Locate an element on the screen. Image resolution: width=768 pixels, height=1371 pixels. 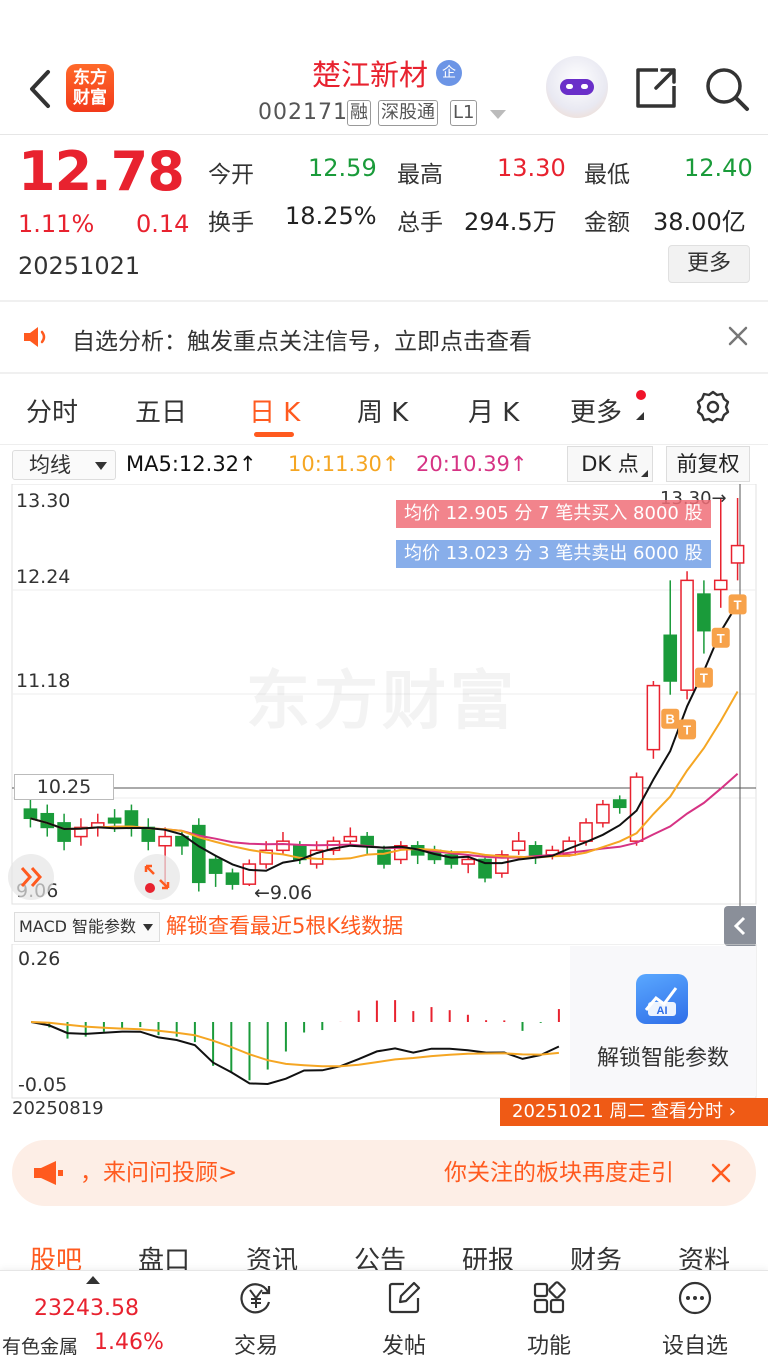
quote-date: 20251021 is located at coordinates (79, 266).